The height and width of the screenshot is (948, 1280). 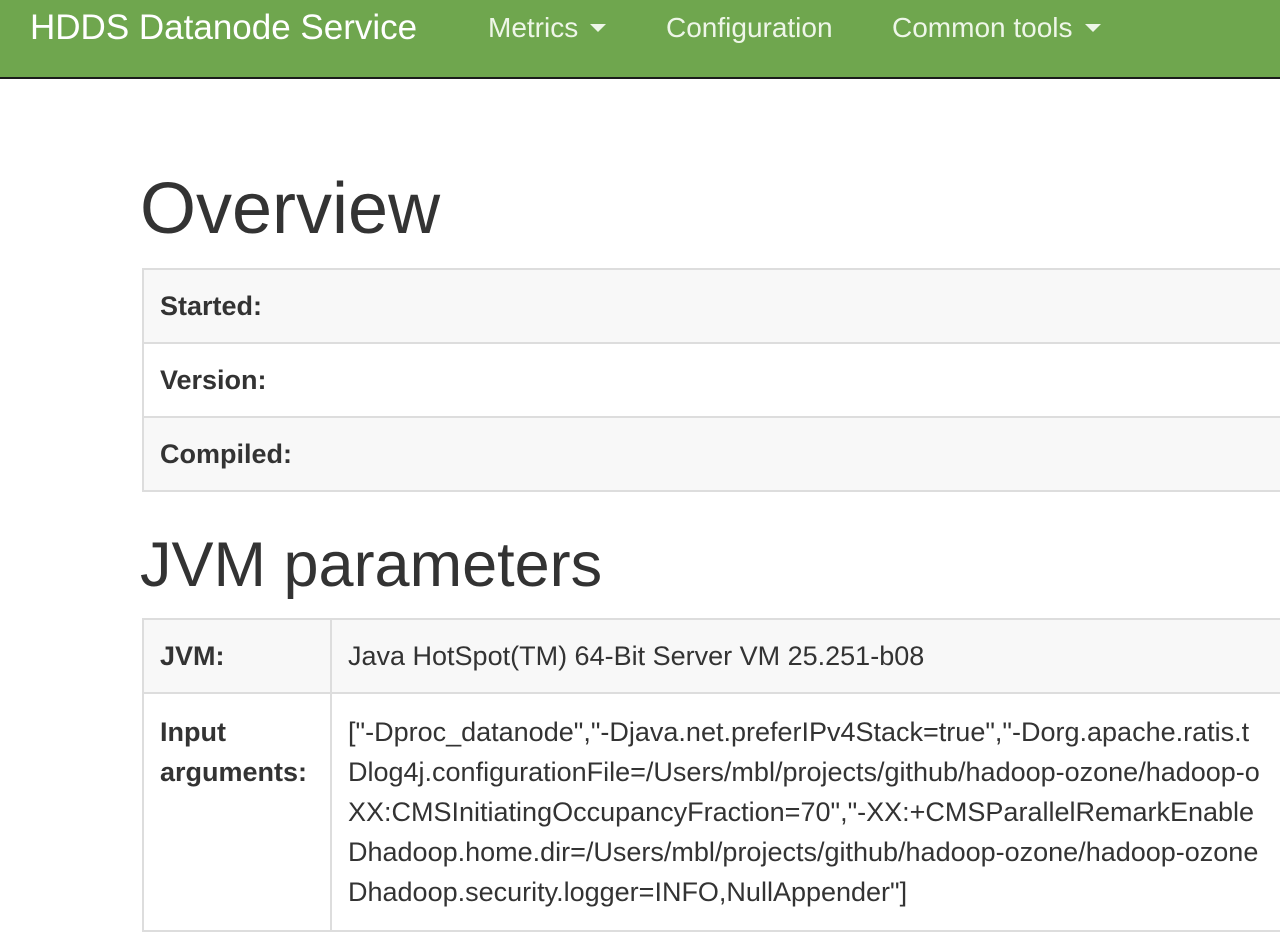 I want to click on version-label: Version:, so click(x=711, y=380).